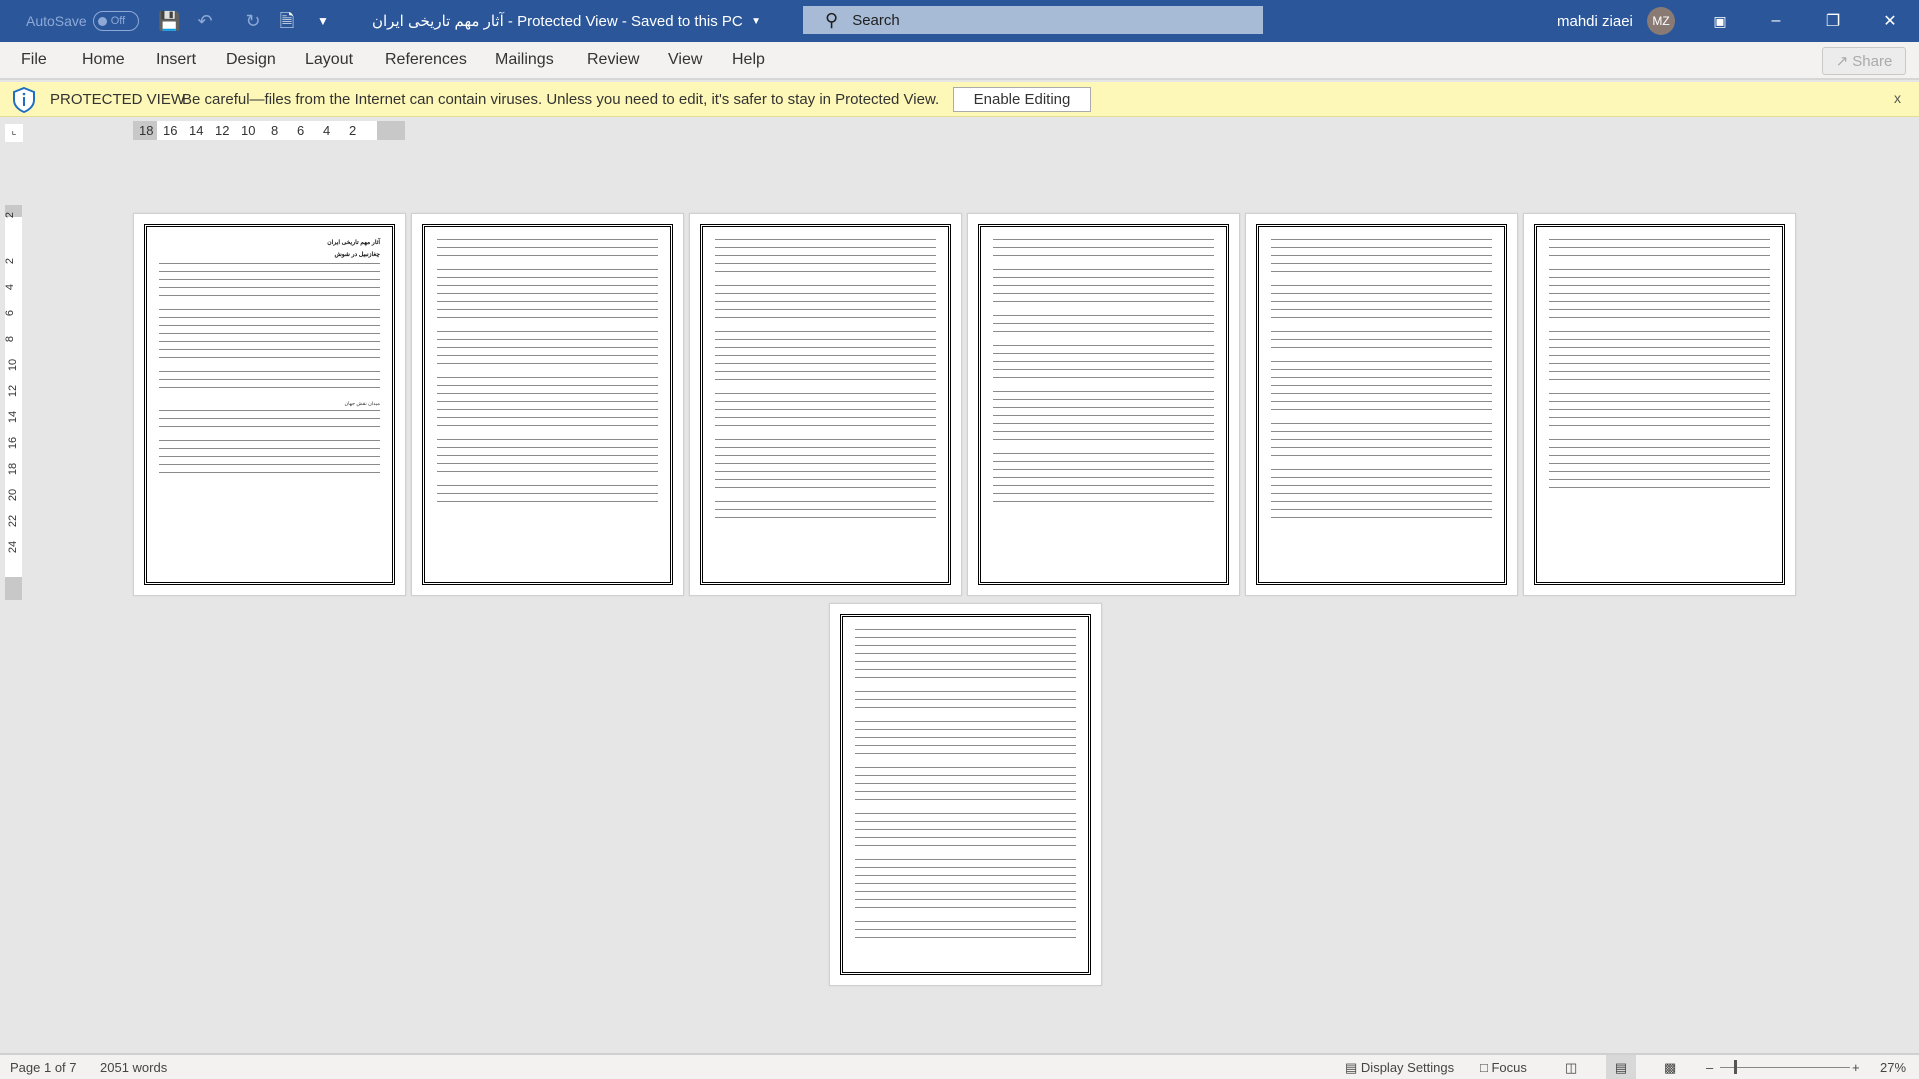 This screenshot has height=1079, width=1919. What do you see at coordinates (82, 21) in the screenshot?
I see `autosave-toggle: AutoSave Off` at bounding box center [82, 21].